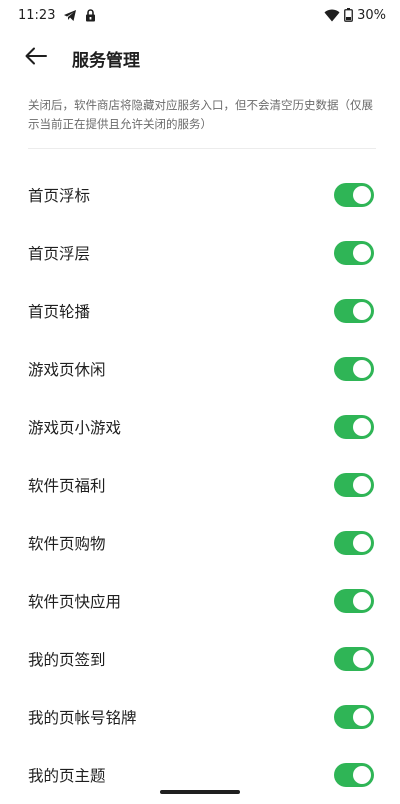 Image resolution: width=400 pixels, height=804 pixels. I want to click on status-bar: 11:23 30%, so click(200, 15).